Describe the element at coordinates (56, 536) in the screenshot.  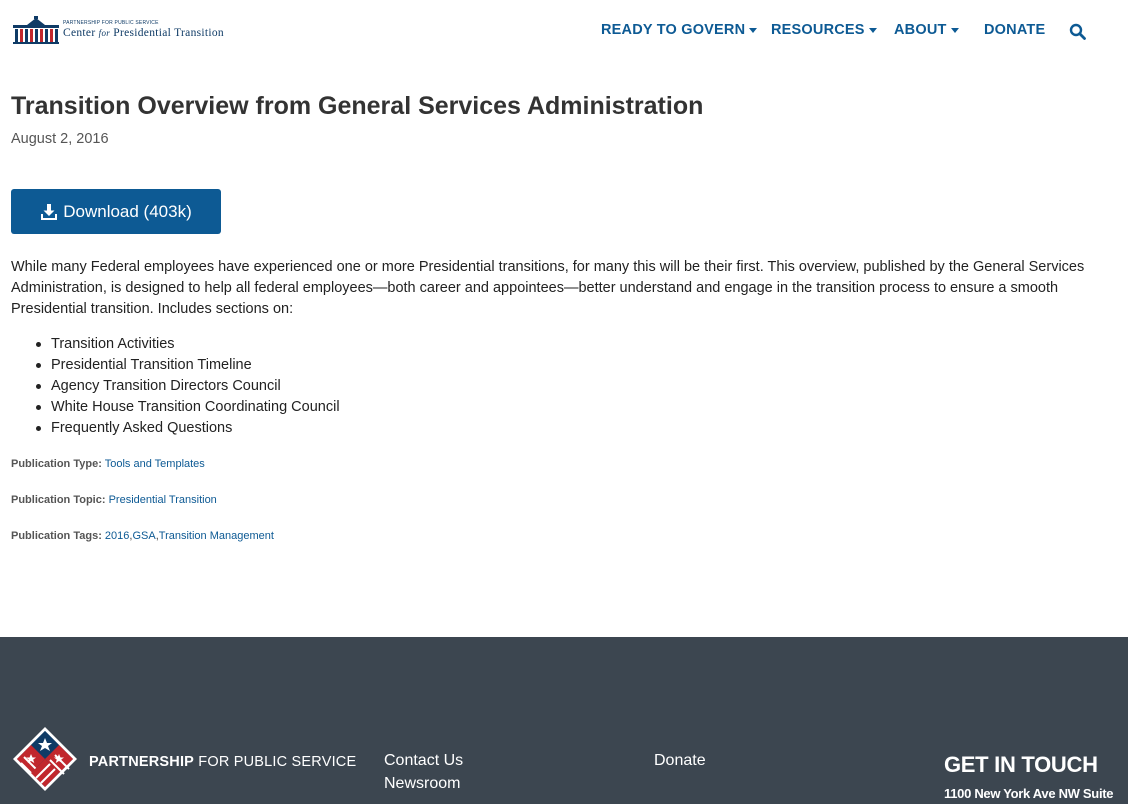
I see `publication-tags-label: Publication Tags:` at that location.